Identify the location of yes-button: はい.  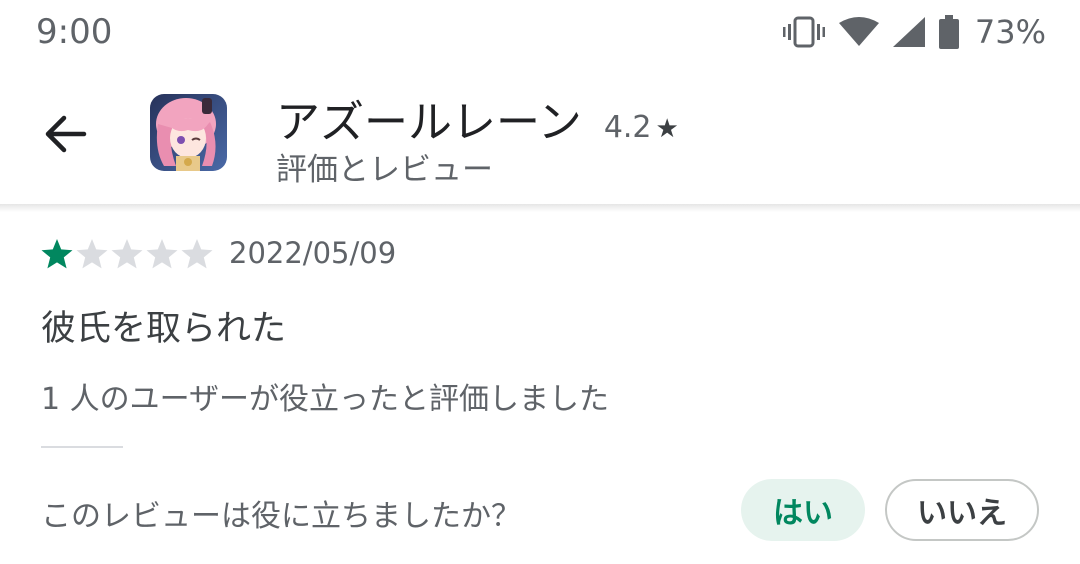
(803, 510).